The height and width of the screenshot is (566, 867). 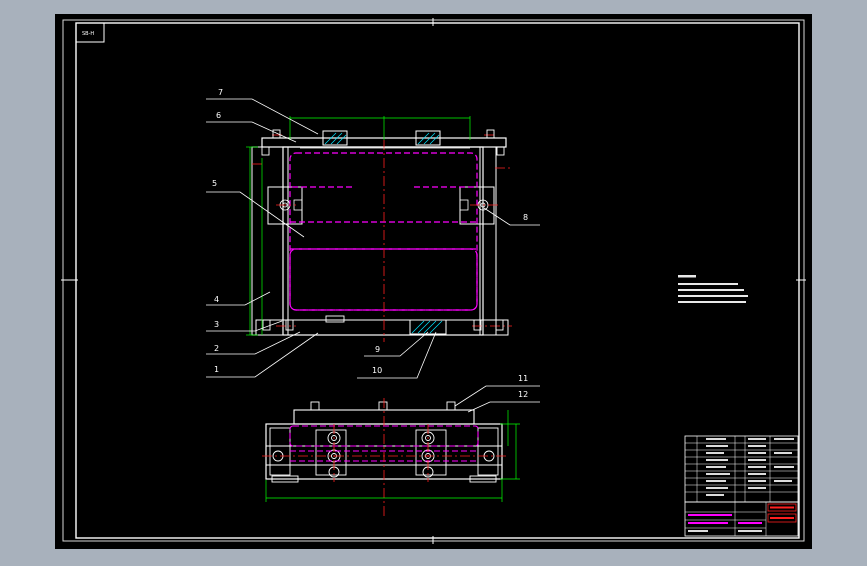 What do you see at coordinates (216, 299) in the screenshot?
I see `balloon-4: 4` at bounding box center [216, 299].